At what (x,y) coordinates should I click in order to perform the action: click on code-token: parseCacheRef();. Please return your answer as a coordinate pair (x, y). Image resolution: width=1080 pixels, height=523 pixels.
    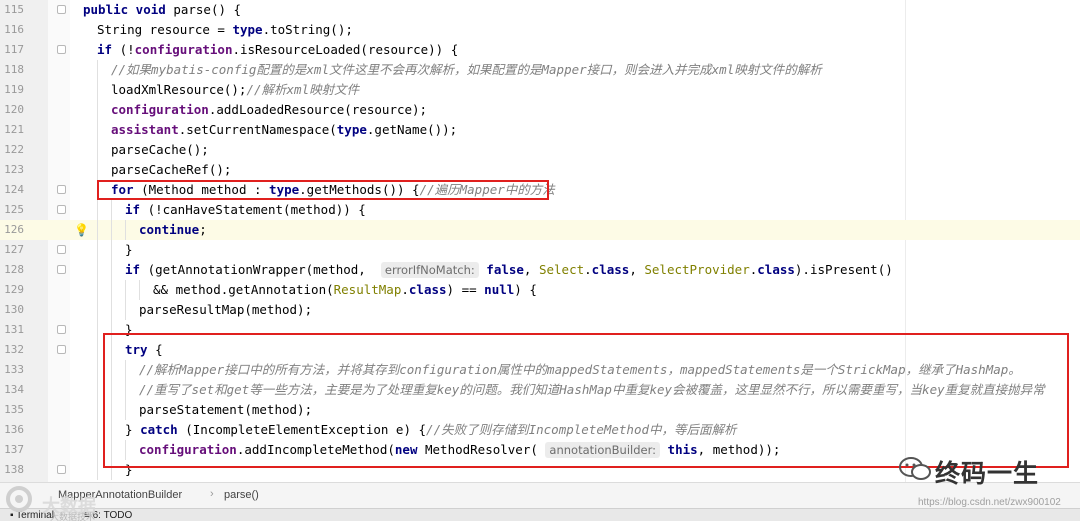
    Looking at the image, I should click on (171, 169).